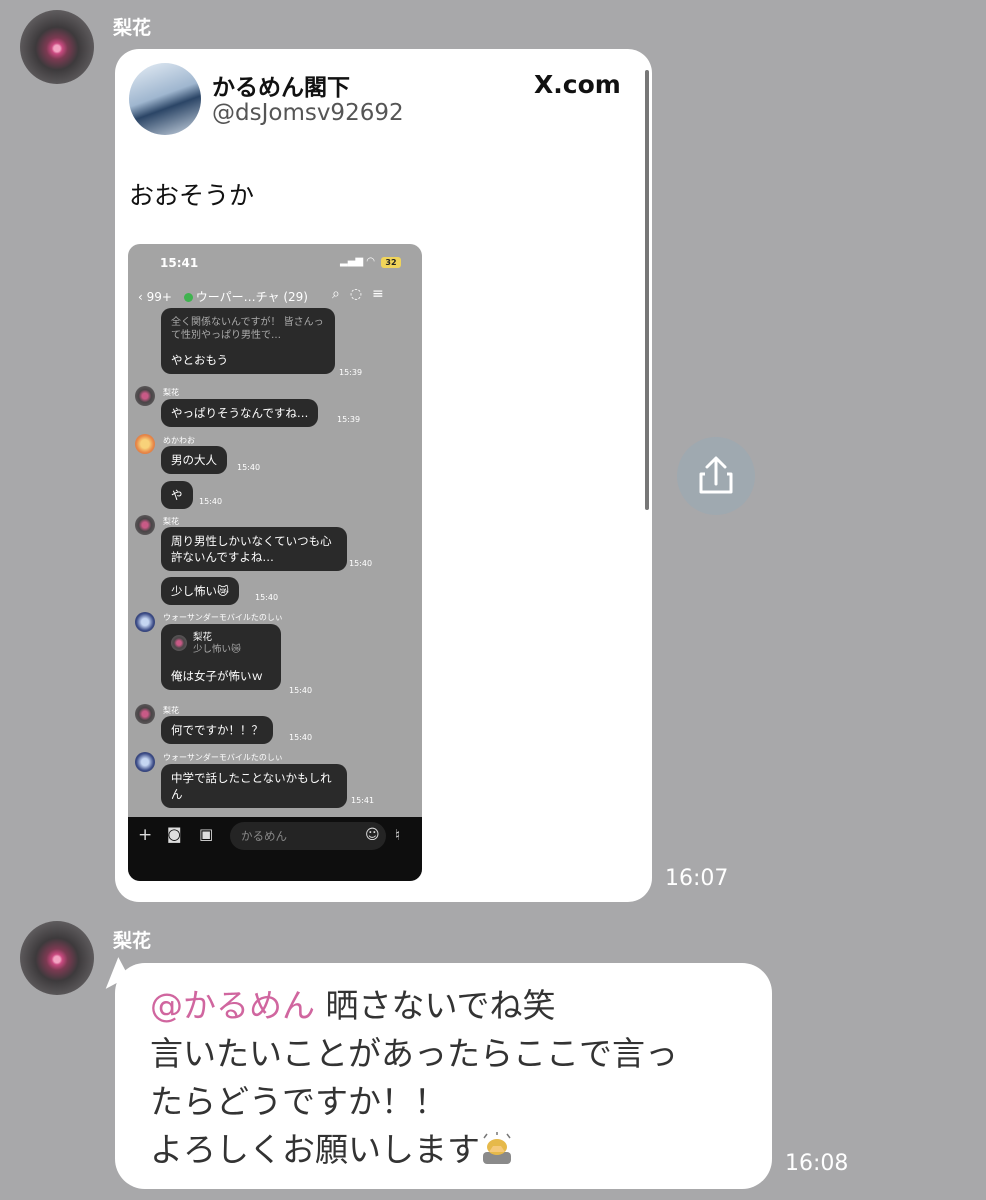 Image resolution: width=986 pixels, height=1200 pixels. What do you see at coordinates (217, 730) in the screenshot?
I see `chat-bubble: 何でですか！！？` at bounding box center [217, 730].